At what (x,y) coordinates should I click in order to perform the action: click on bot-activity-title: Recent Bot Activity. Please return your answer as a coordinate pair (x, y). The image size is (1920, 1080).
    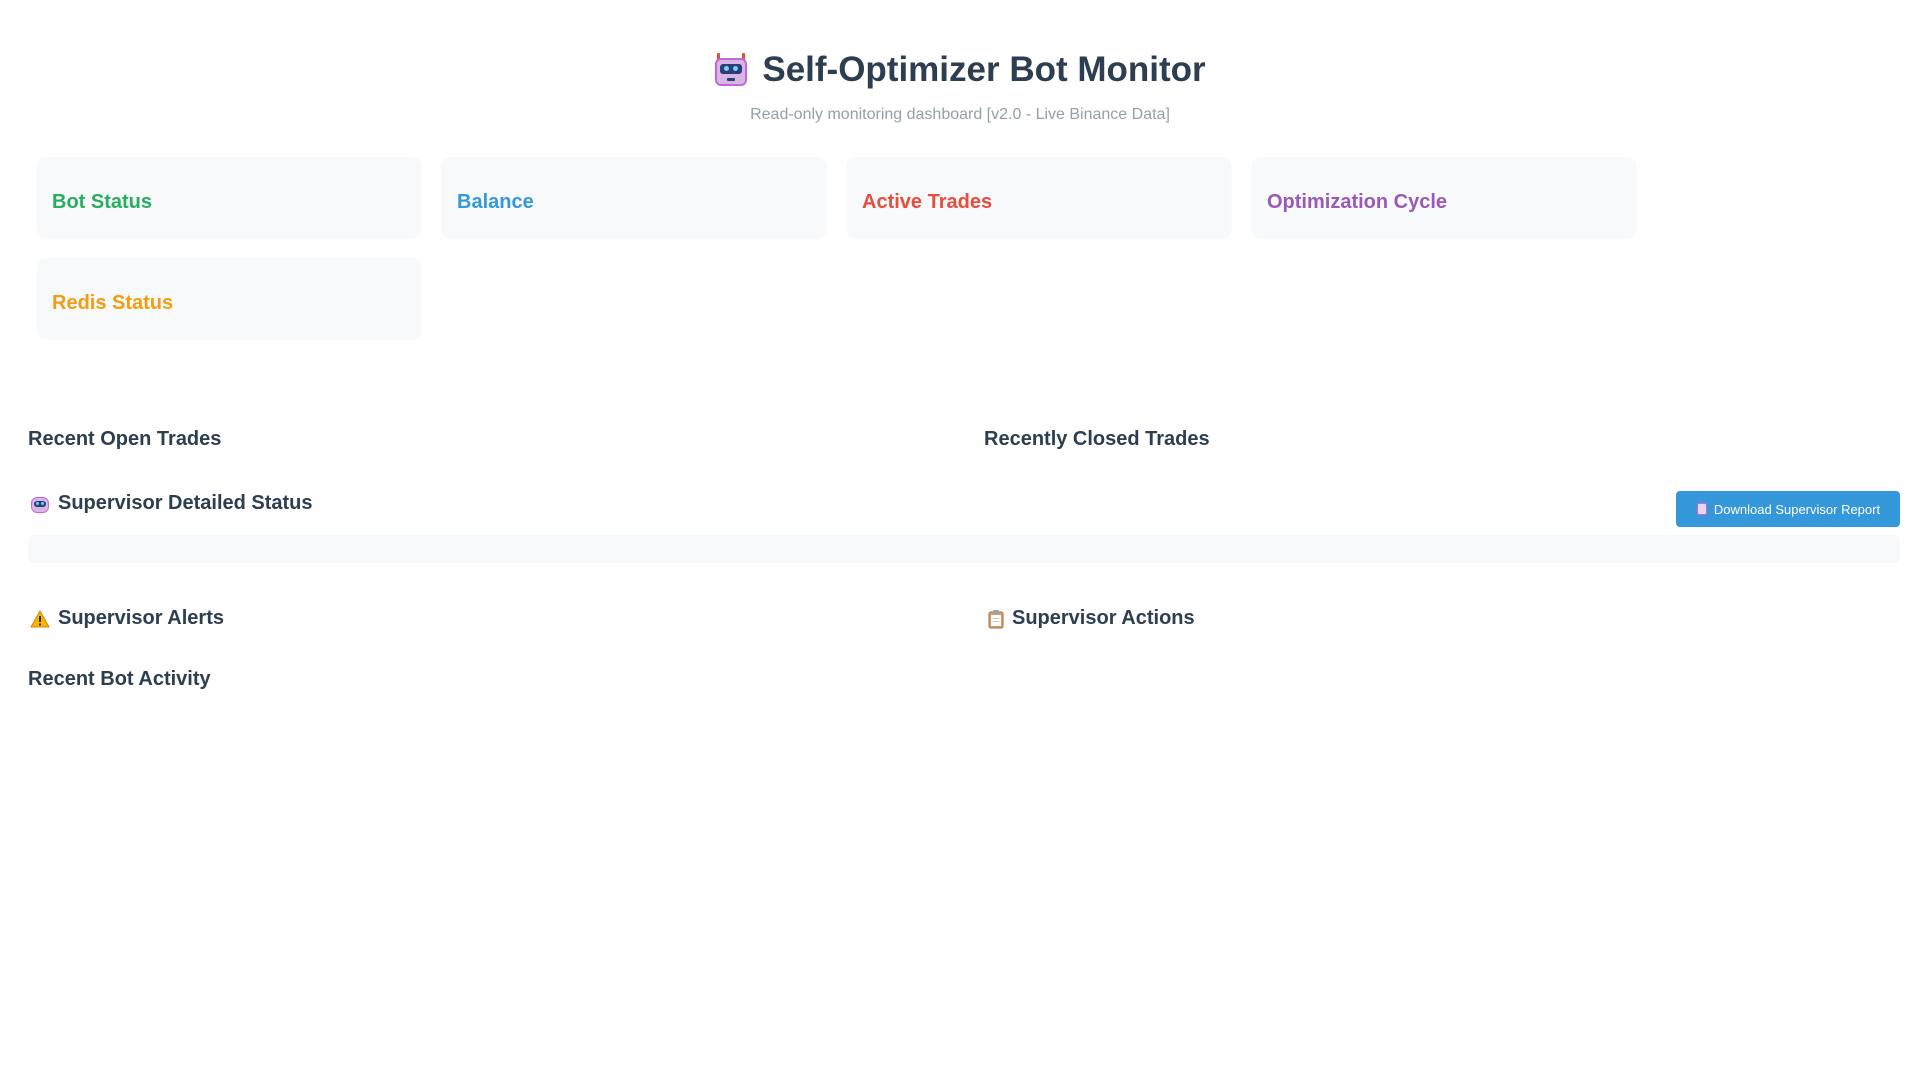
    Looking at the image, I should click on (119, 679).